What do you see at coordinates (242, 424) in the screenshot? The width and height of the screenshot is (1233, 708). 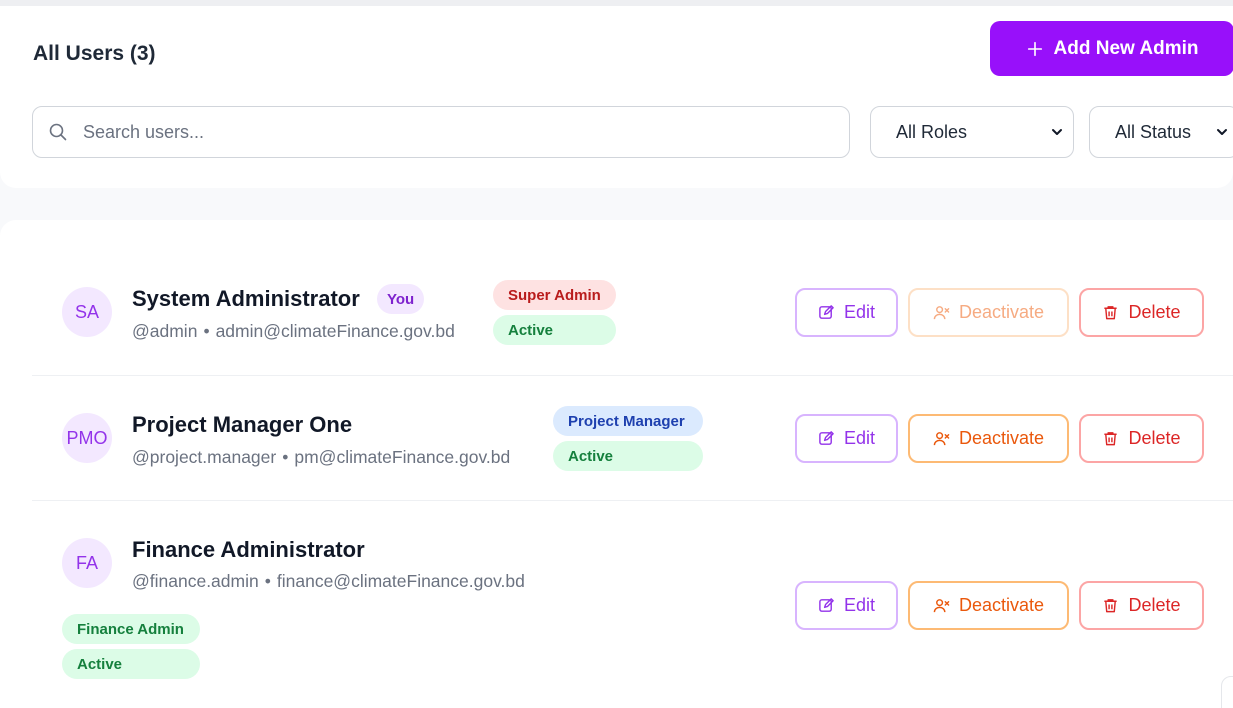 I see `user-name: Project Manager One` at bounding box center [242, 424].